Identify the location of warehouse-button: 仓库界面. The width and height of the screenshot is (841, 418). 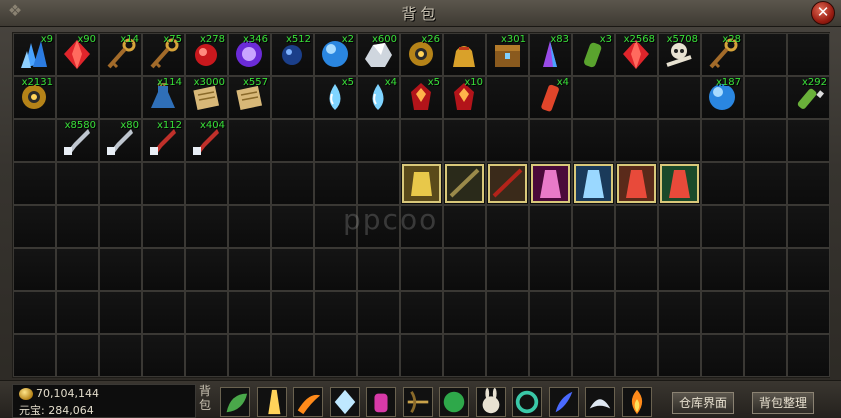
(703, 403).